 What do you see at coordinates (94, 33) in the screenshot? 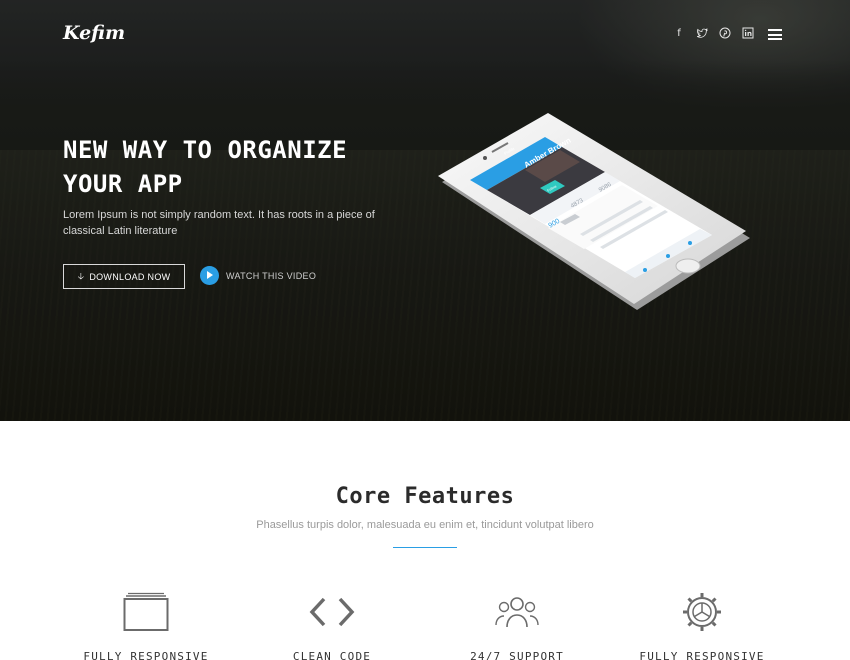
I see `site-logo: Kefim` at bounding box center [94, 33].